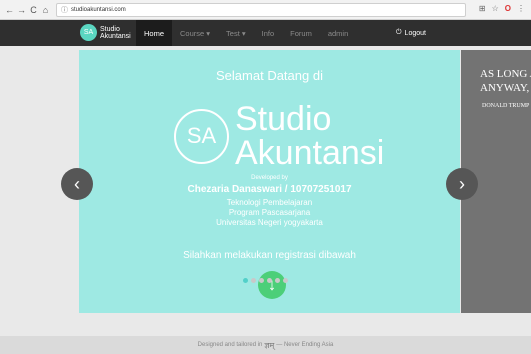  Describe the element at coordinates (506, 106) in the screenshot. I see `quote-author: DONALD TRUMP` at that location.